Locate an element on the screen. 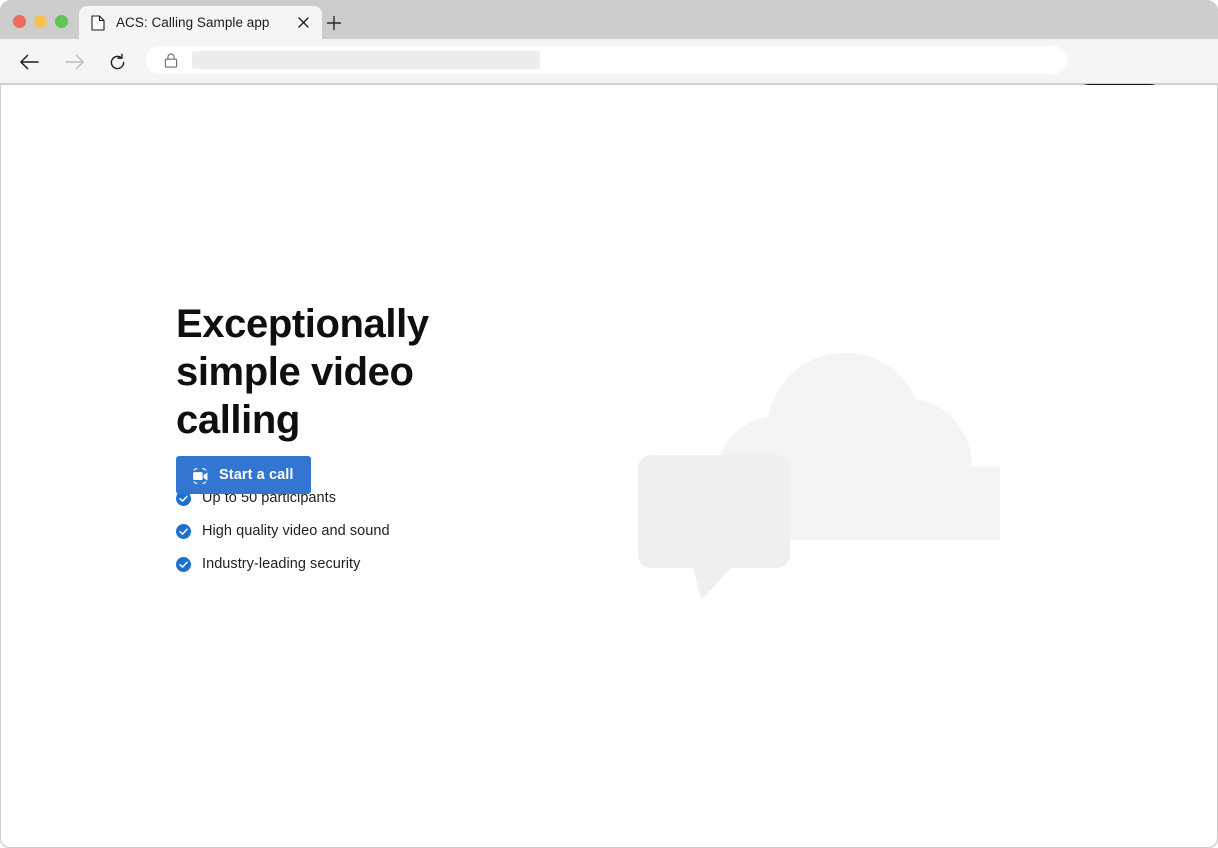  start-a-call-label: Start a call is located at coordinates (256, 475).